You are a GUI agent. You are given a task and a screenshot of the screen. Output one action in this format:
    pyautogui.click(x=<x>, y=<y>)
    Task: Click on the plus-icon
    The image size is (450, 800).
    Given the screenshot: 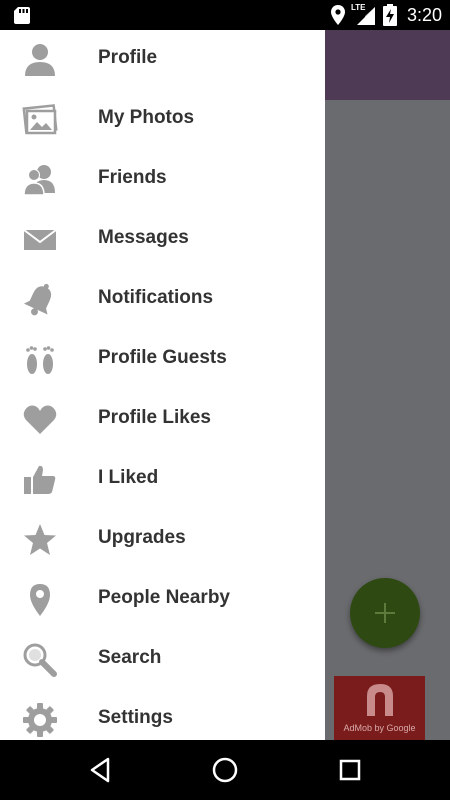 What is the action you would take?
    pyautogui.click(x=385, y=613)
    